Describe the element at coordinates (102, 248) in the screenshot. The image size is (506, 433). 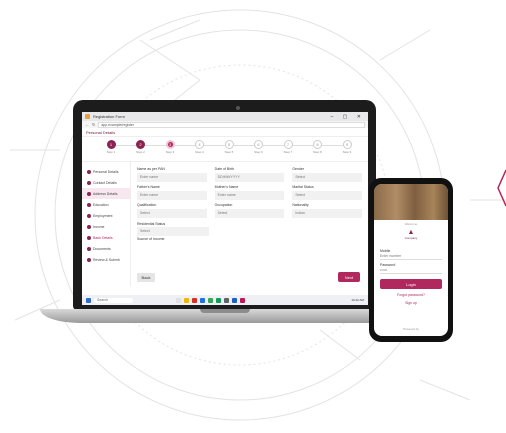
I see `sidebar-item-label: Documents` at that location.